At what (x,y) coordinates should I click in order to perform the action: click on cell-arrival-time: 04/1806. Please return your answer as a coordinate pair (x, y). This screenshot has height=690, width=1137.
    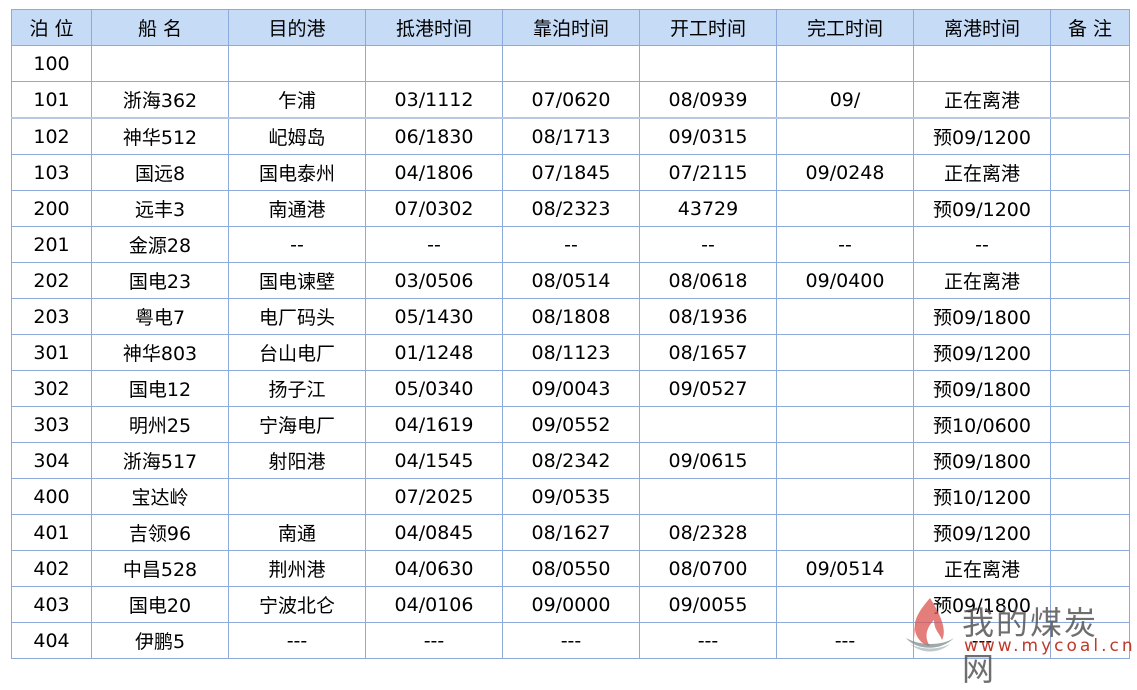
    Looking at the image, I should click on (434, 172).